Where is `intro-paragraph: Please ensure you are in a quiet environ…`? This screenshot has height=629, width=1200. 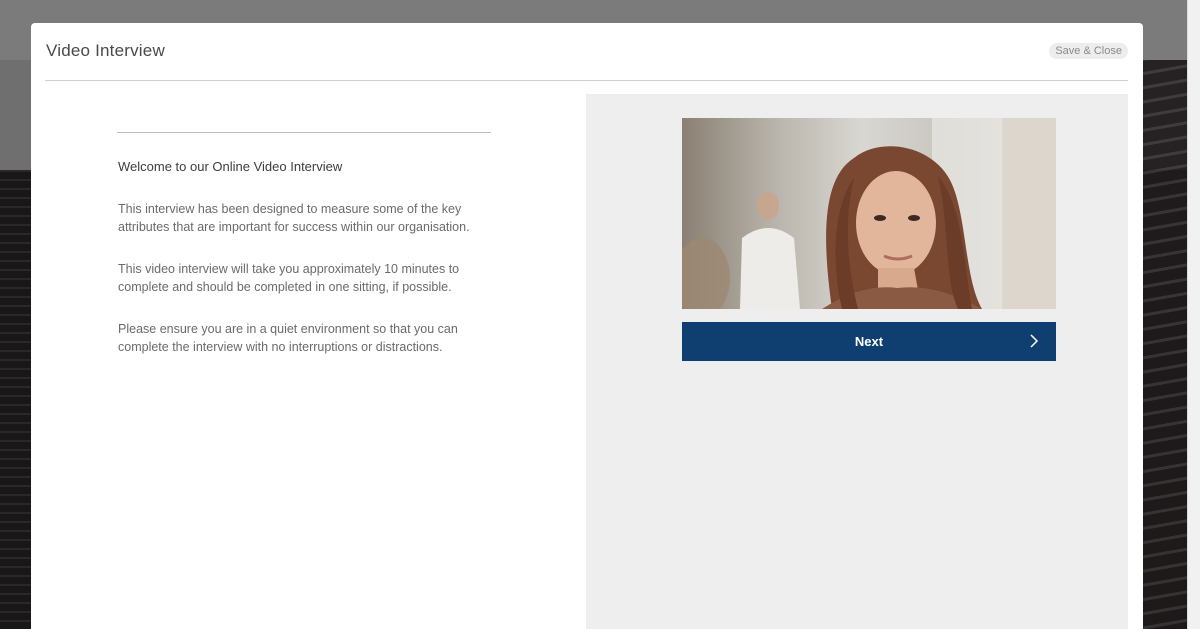 intro-paragraph: Please ensure you are in a quiet environ… is located at coordinates (288, 338).